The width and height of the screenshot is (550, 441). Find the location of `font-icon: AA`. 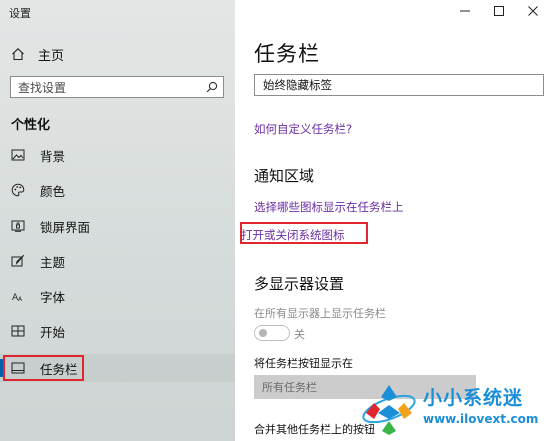

font-icon: AA is located at coordinates (18, 296).